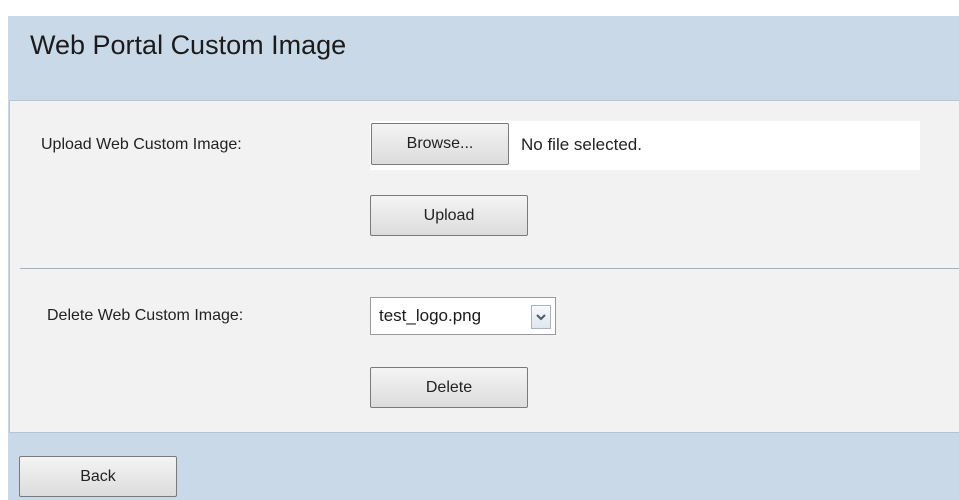 This screenshot has height=500, width=959. I want to click on delete-button: Delete, so click(449, 387).